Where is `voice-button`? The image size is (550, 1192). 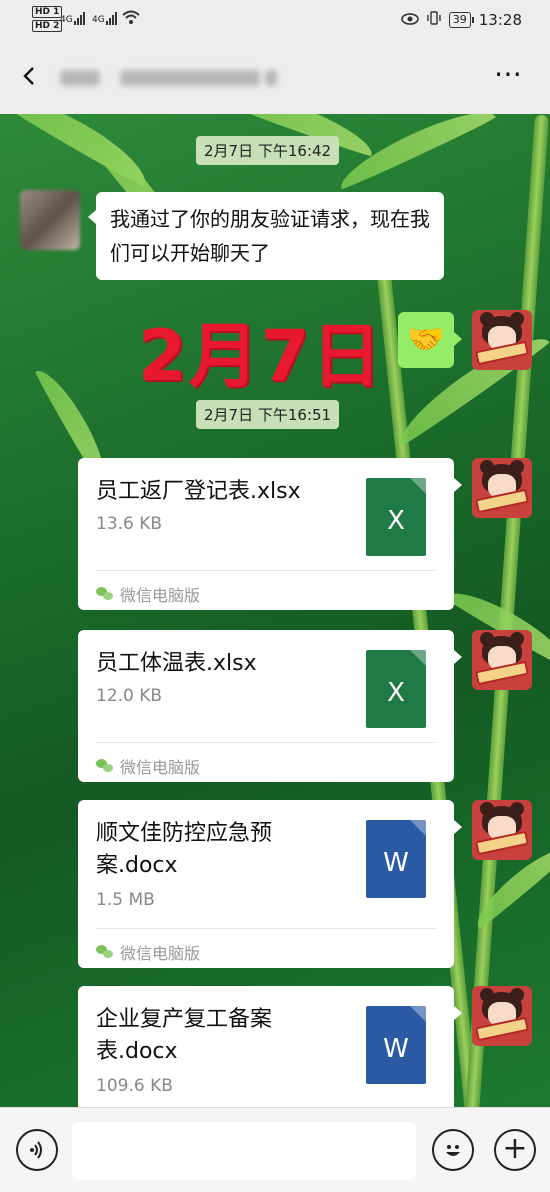 voice-button is located at coordinates (37, 1150).